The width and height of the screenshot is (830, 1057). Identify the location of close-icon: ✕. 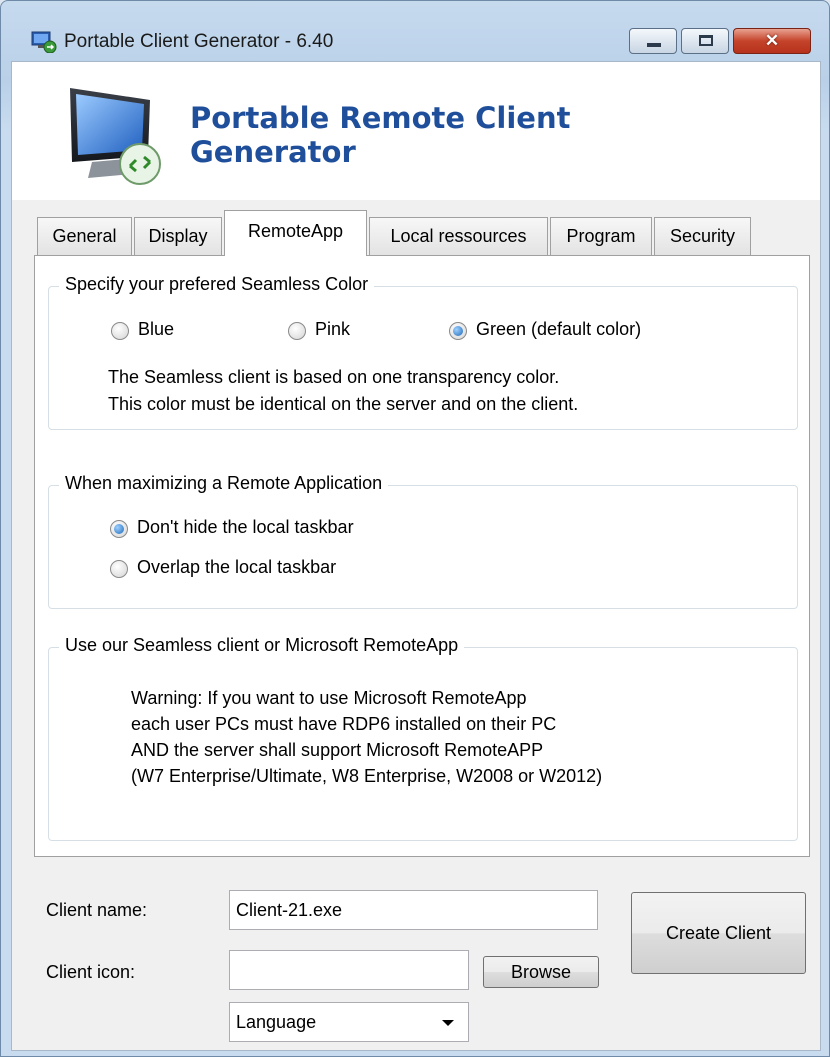
(772, 40).